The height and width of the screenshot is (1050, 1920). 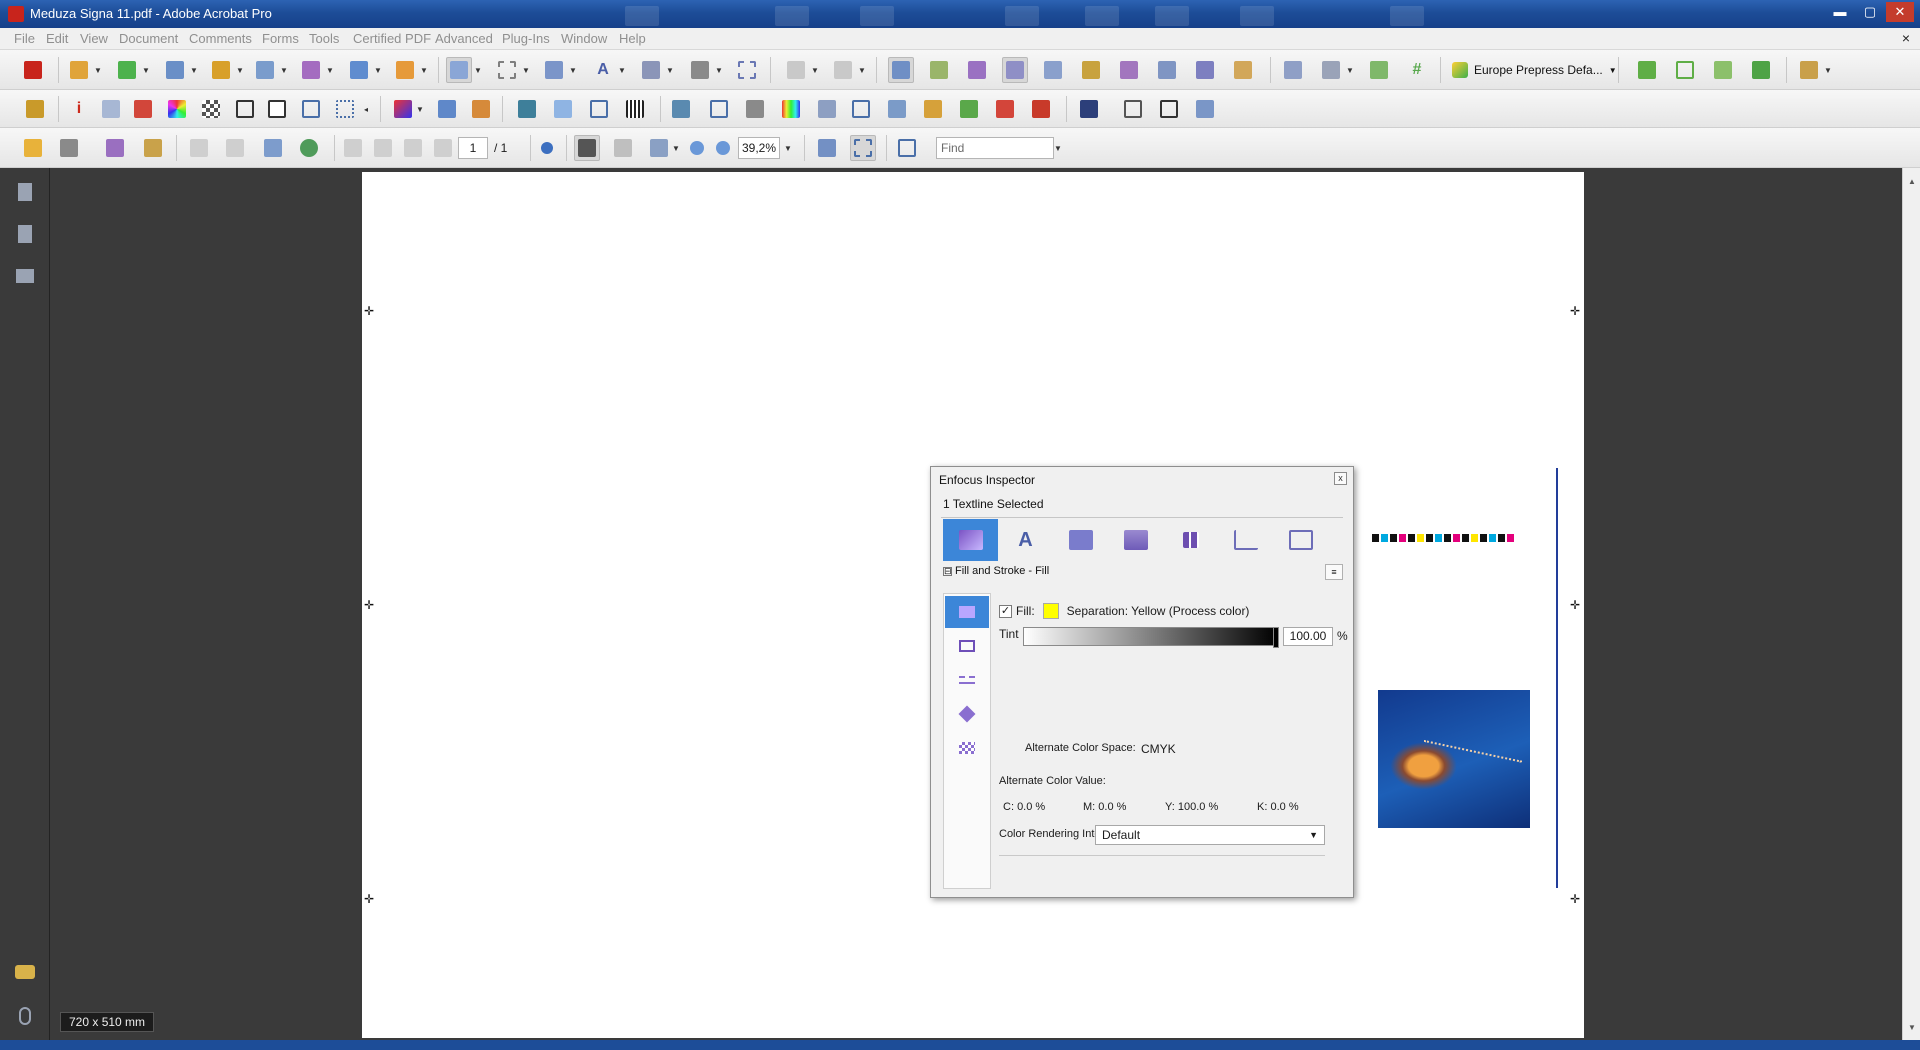 What do you see at coordinates (1911, 604) in the screenshot?
I see `vertical-scrollbar: ▲ ▼` at bounding box center [1911, 604].